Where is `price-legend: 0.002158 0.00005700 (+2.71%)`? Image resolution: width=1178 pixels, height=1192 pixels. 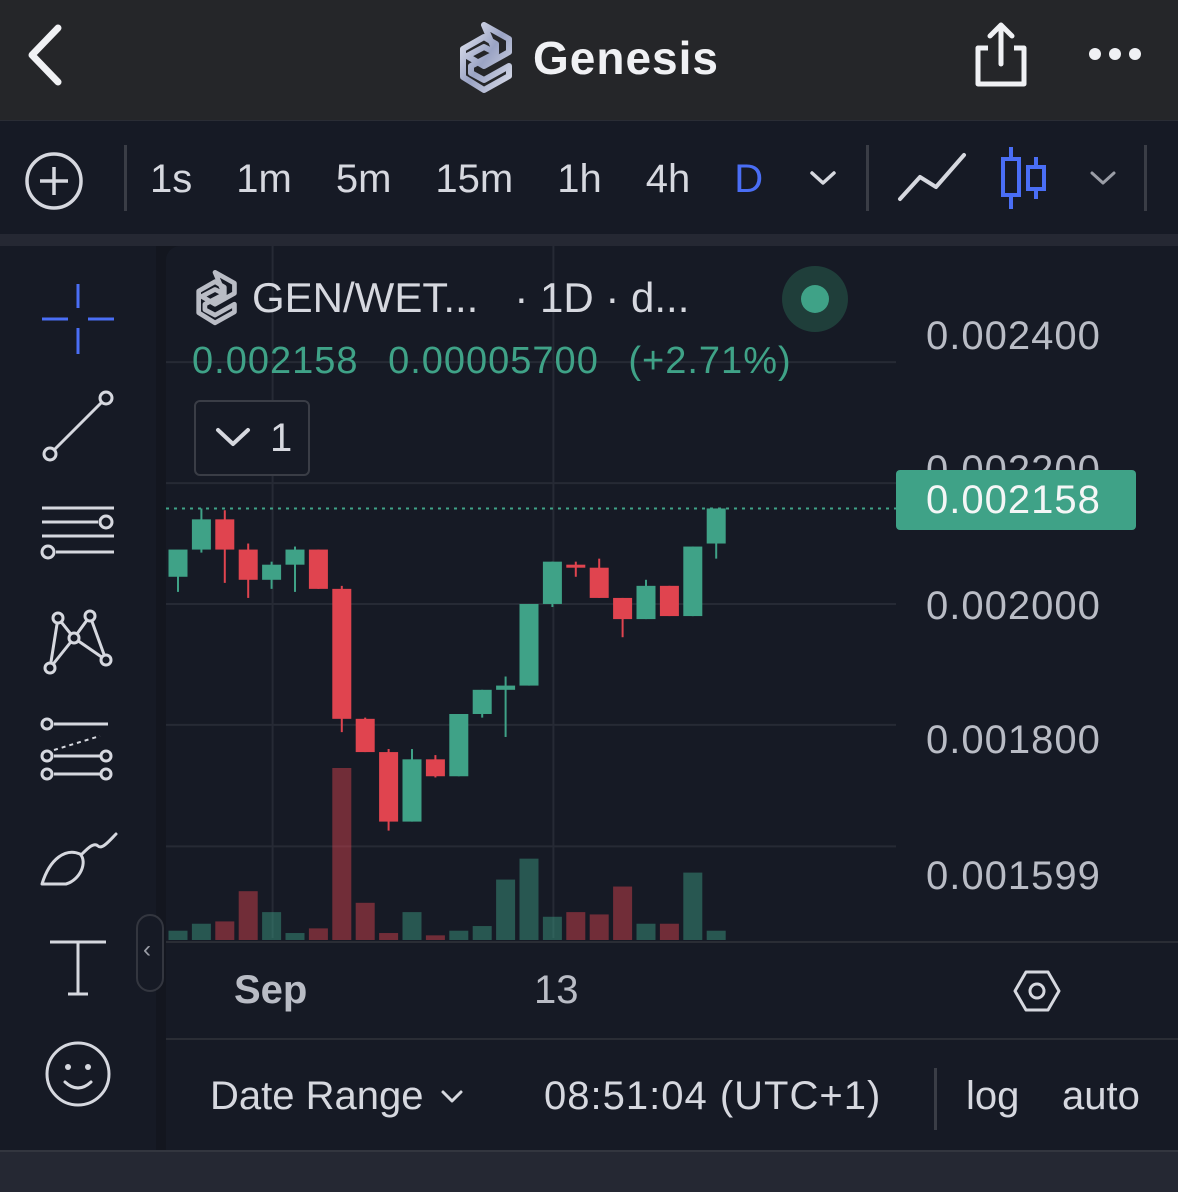 price-legend: 0.002158 0.00005700 (+2.71%) is located at coordinates (501, 361).